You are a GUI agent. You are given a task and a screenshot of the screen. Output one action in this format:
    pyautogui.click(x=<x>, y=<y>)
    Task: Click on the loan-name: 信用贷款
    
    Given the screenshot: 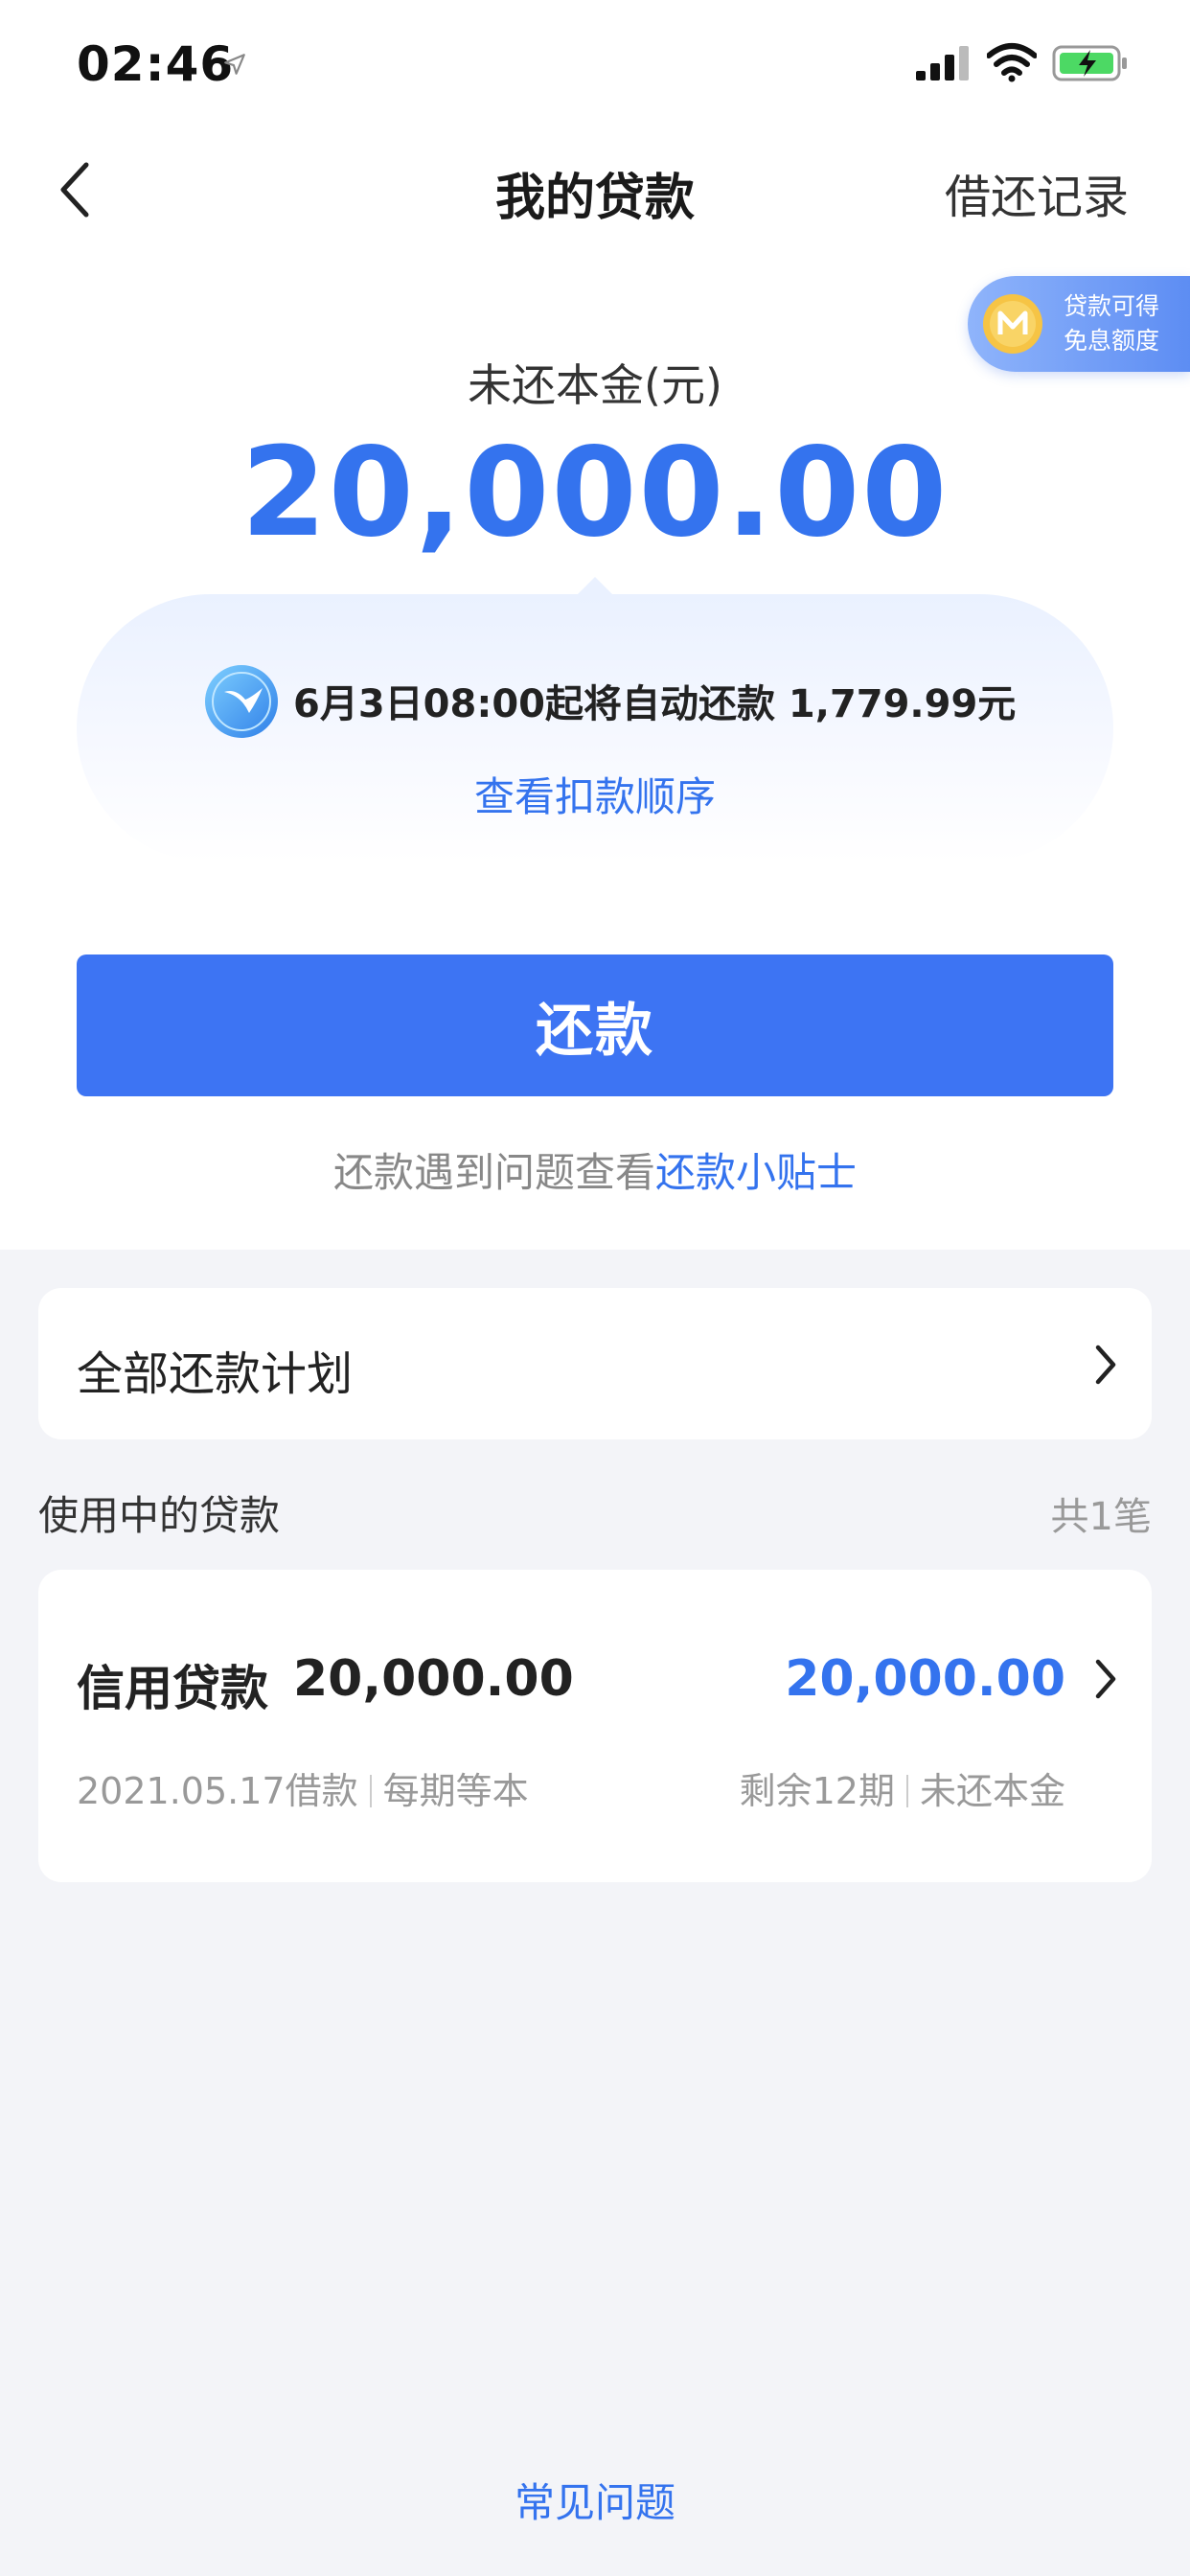 What is the action you would take?
    pyautogui.click(x=172, y=1688)
    